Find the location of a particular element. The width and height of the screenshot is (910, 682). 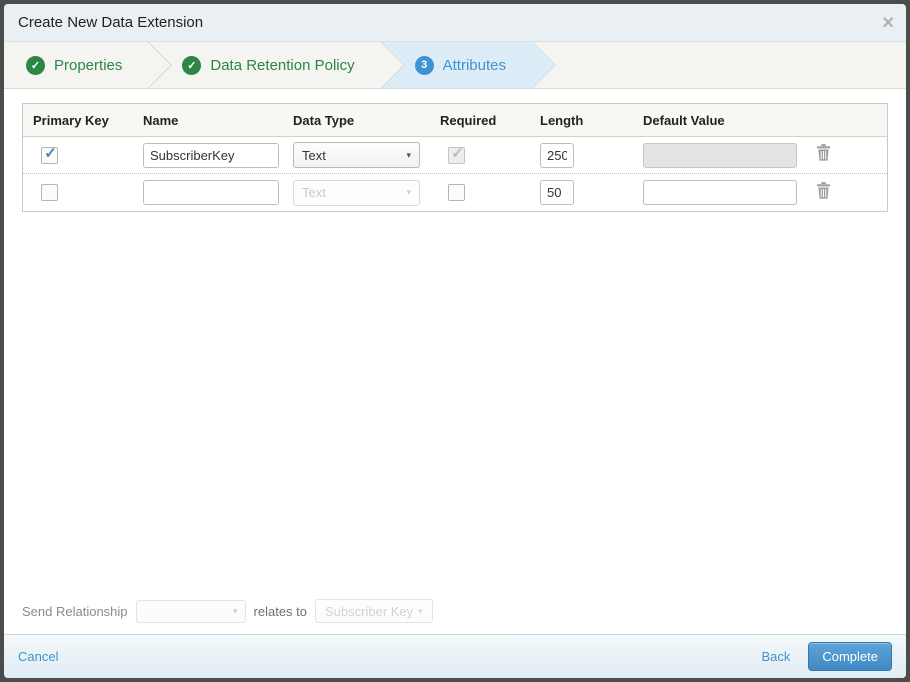

relates-to-label: relates to is located at coordinates (280, 611).